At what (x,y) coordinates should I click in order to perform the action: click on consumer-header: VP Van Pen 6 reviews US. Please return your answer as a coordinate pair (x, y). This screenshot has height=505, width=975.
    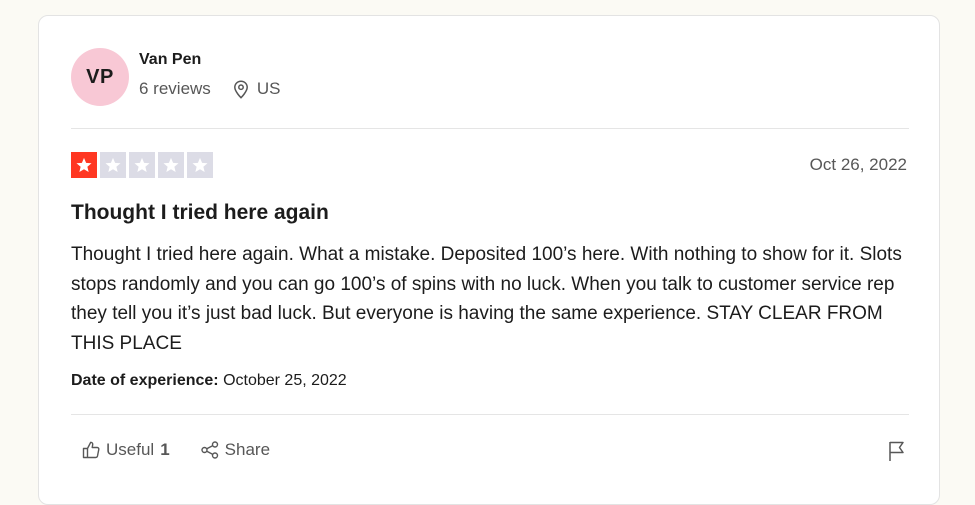
    Looking at the image, I should click on (175, 77).